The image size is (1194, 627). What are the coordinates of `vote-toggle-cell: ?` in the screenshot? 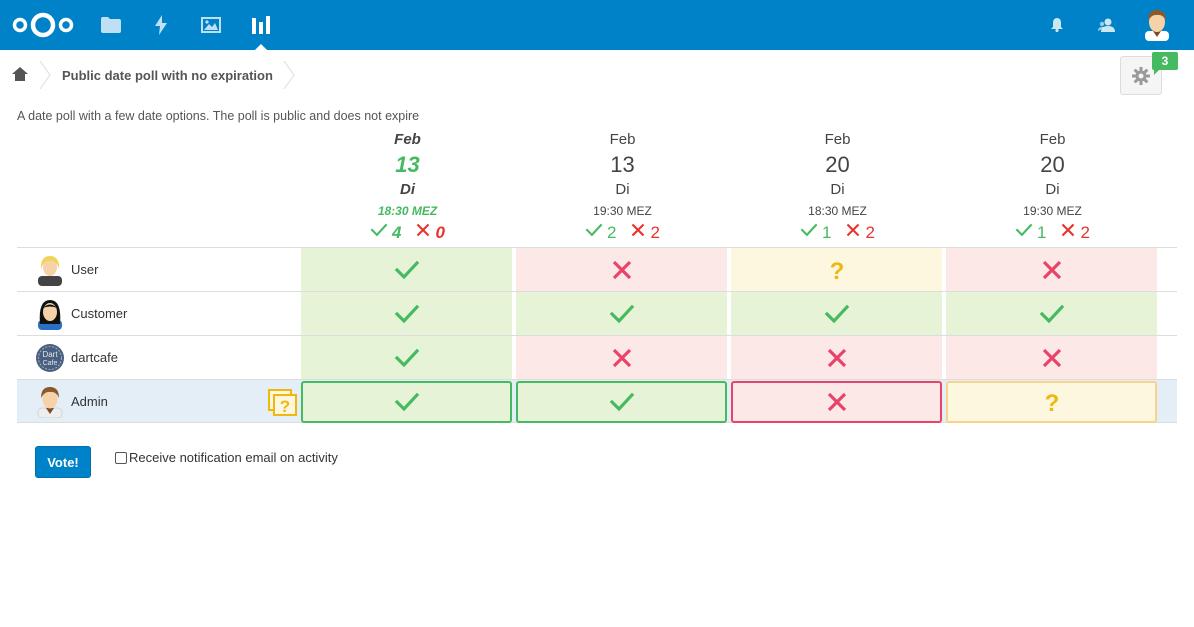 It's located at (1051, 402).